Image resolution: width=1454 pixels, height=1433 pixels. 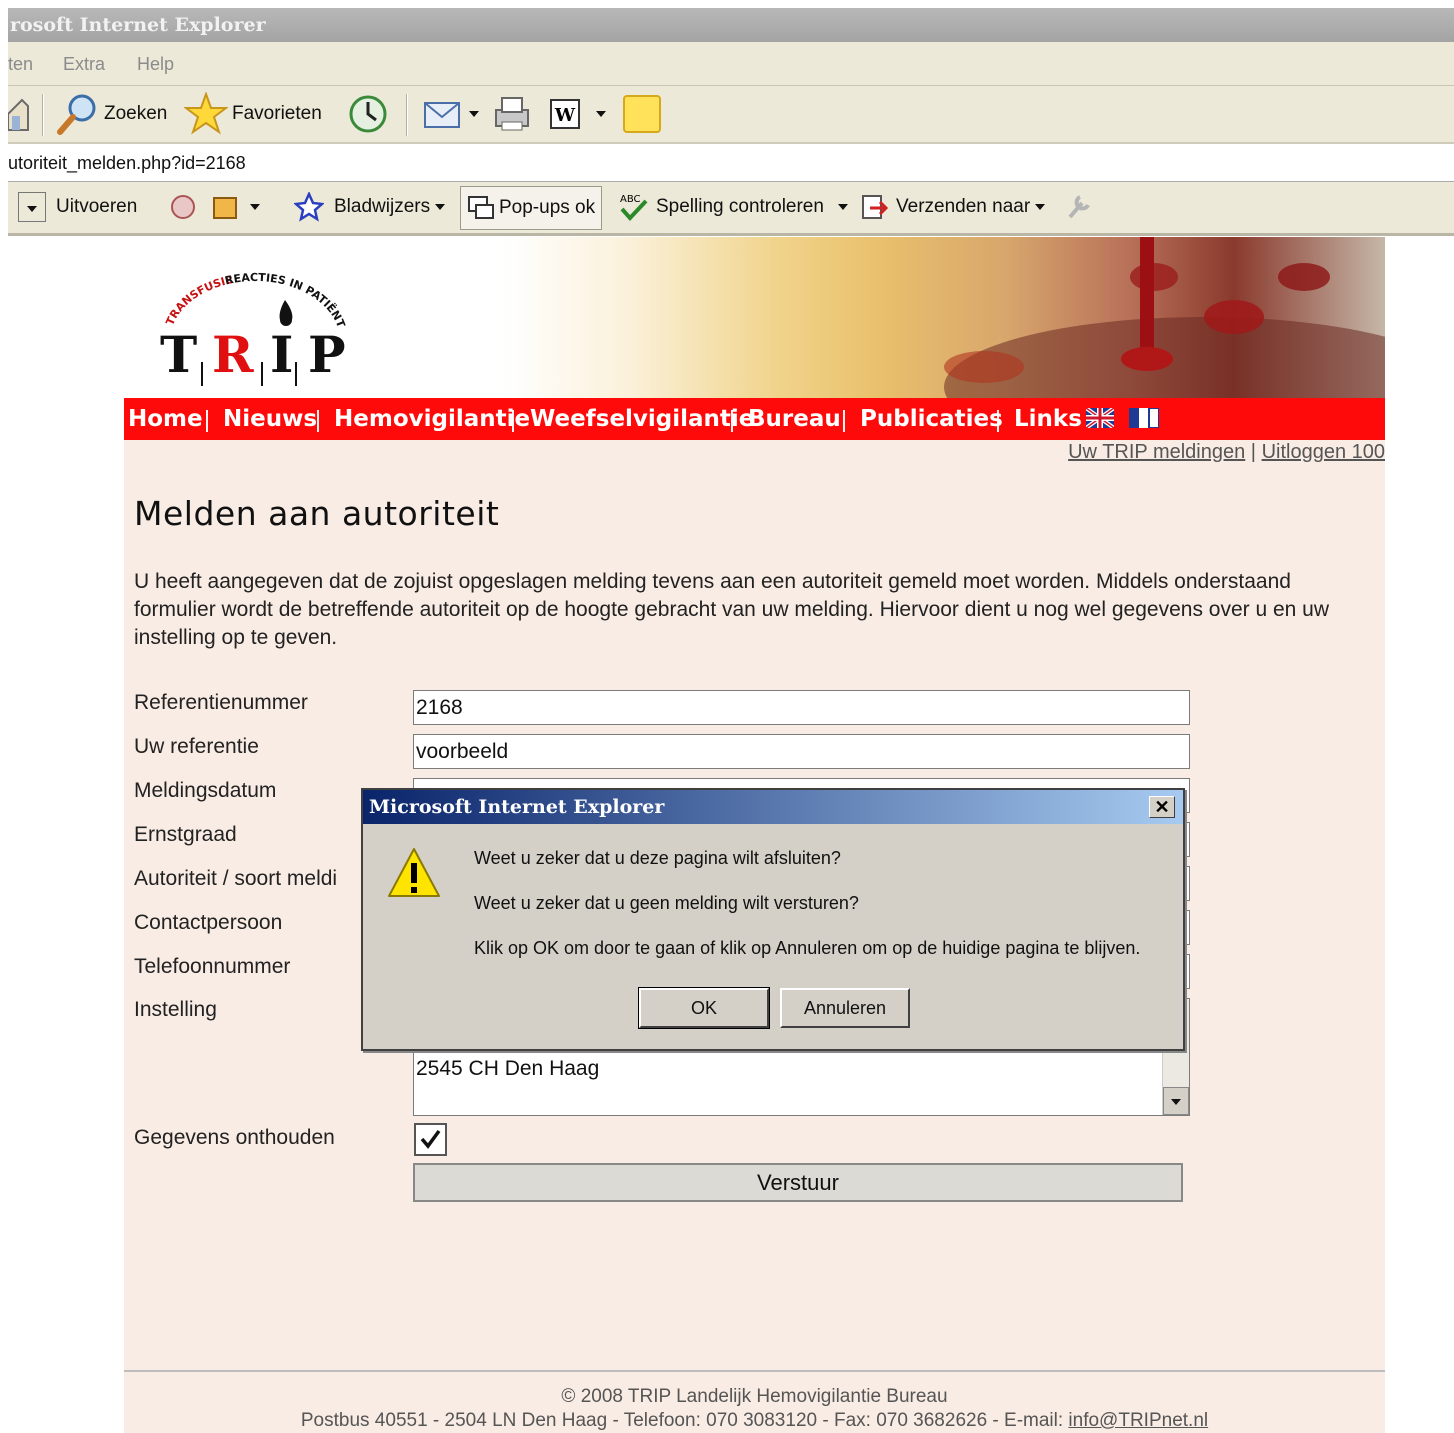 I want to click on menu-item-extra: Extra, so click(x=84, y=64).